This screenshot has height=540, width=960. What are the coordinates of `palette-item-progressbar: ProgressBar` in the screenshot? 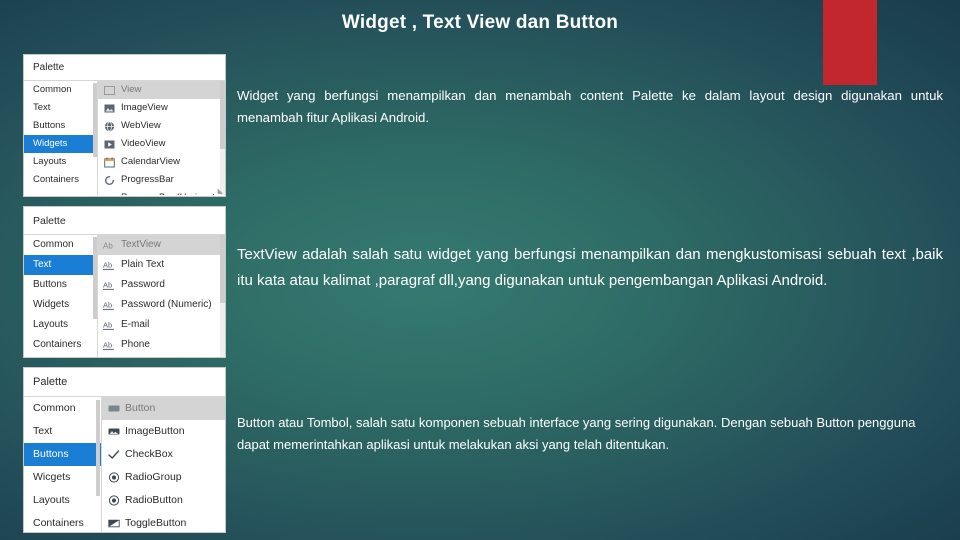 It's located at (161, 180).